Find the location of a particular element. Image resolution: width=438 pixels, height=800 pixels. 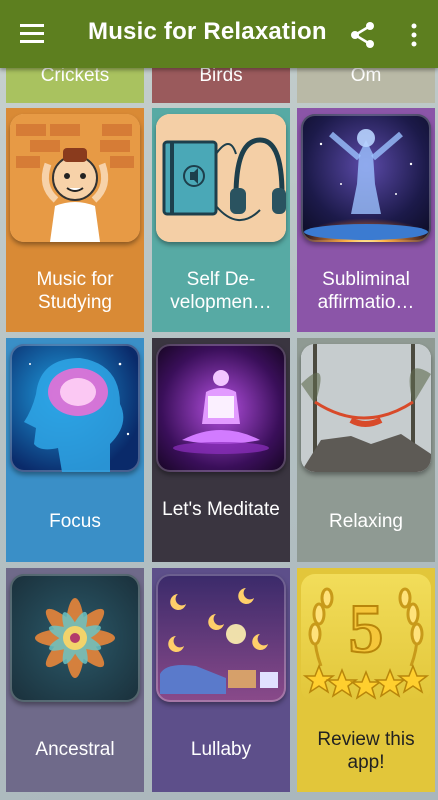

tile-label: Om is located at coordinates (366, 77).